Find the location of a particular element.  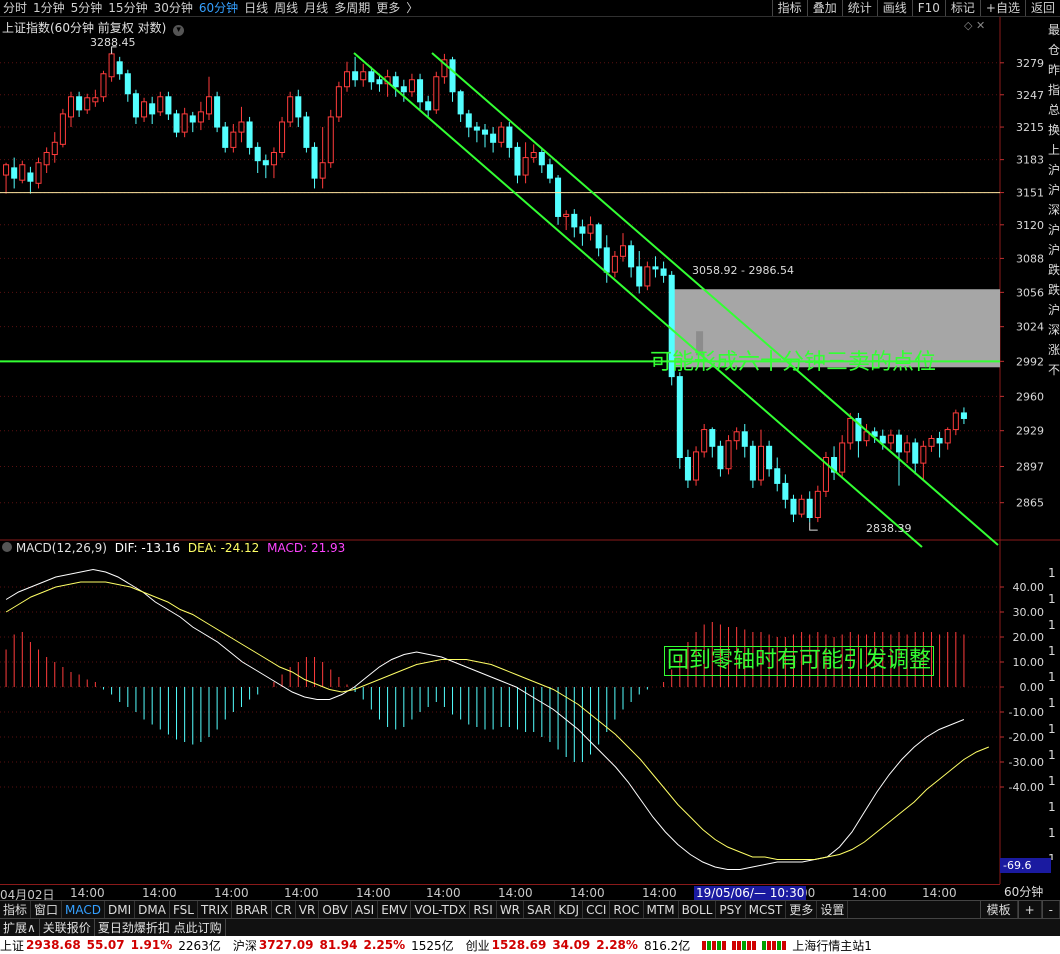

period-tab: 30分钟 is located at coordinates (173, 8).